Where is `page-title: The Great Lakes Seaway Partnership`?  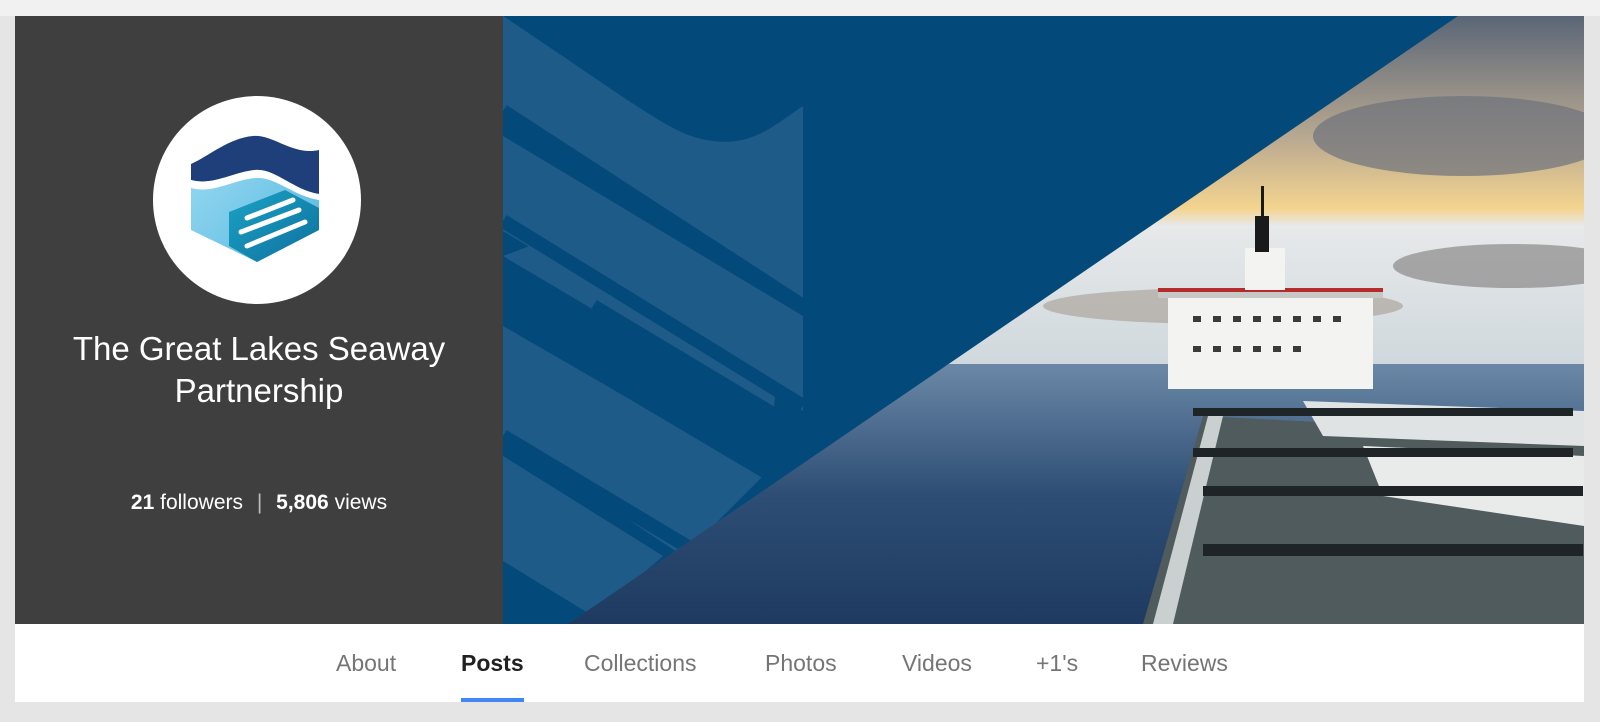 page-title: The Great Lakes Seaway Partnership is located at coordinates (259, 369).